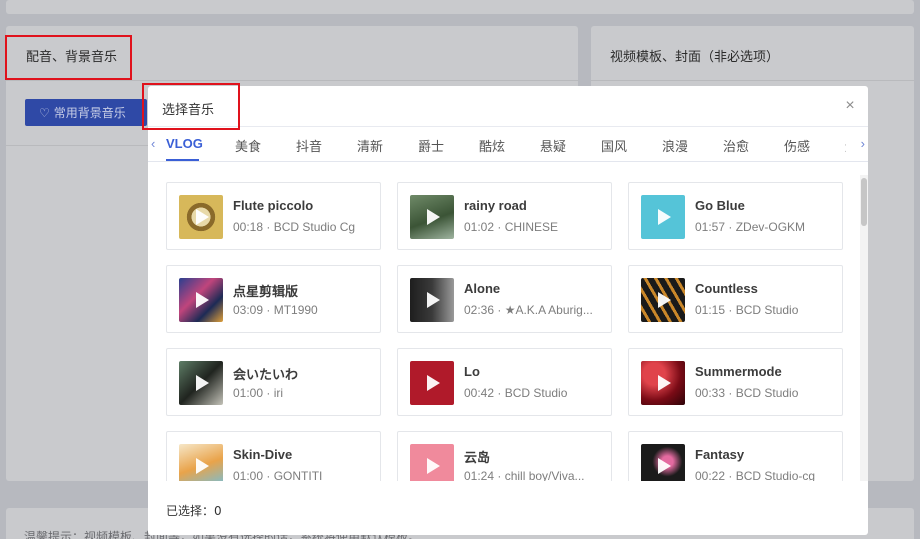 The height and width of the screenshot is (539, 920). Describe the element at coordinates (431, 145) in the screenshot. I see `tab-jazz: 爵士` at that location.